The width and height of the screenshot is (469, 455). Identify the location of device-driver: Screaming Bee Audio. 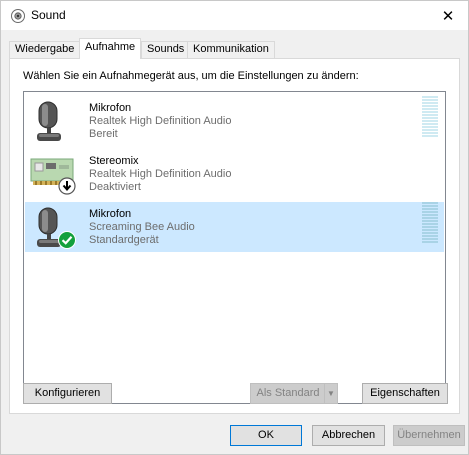
(142, 227).